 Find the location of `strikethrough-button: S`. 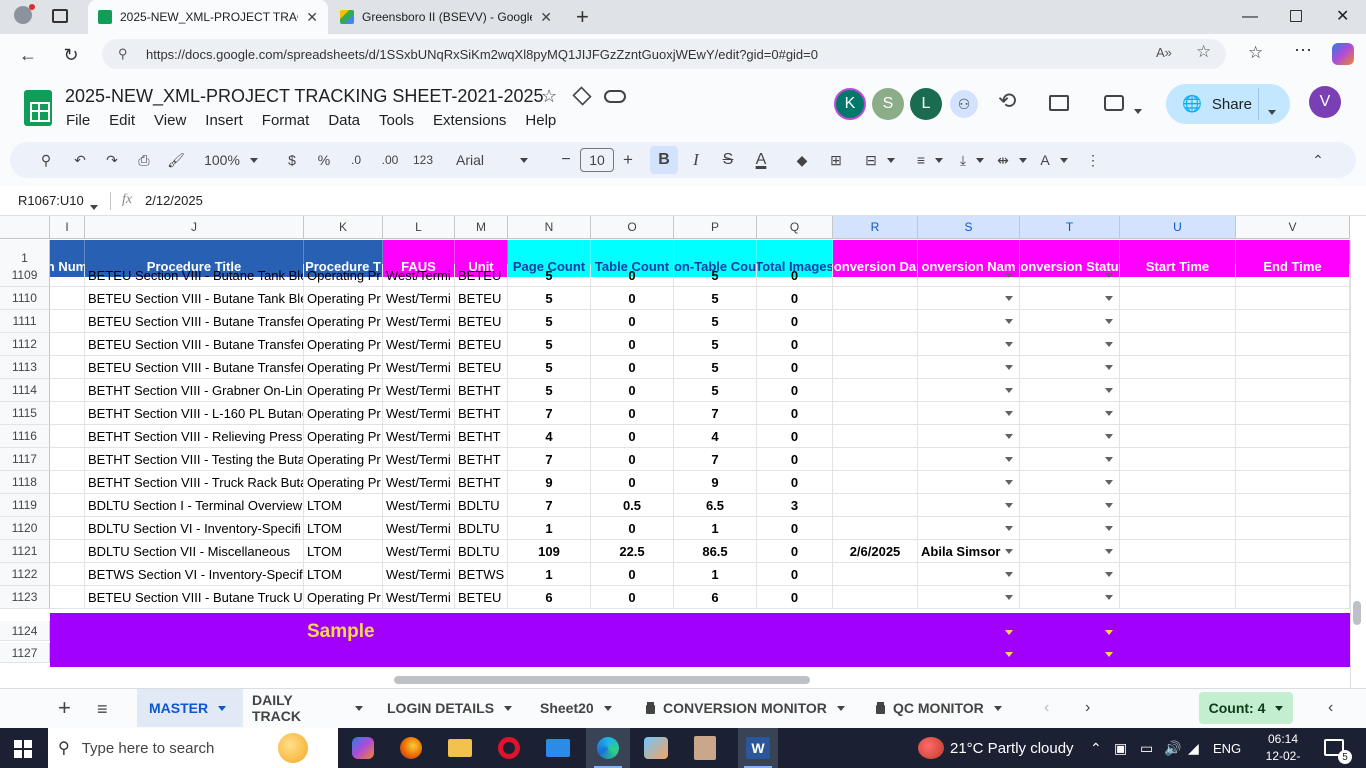

strikethrough-button: S is located at coordinates (728, 160).